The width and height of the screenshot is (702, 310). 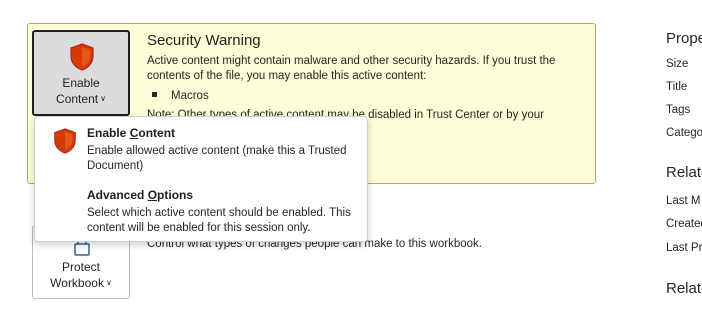 What do you see at coordinates (684, 248) in the screenshot?
I see `related-date-last-printed: Last Pr` at bounding box center [684, 248].